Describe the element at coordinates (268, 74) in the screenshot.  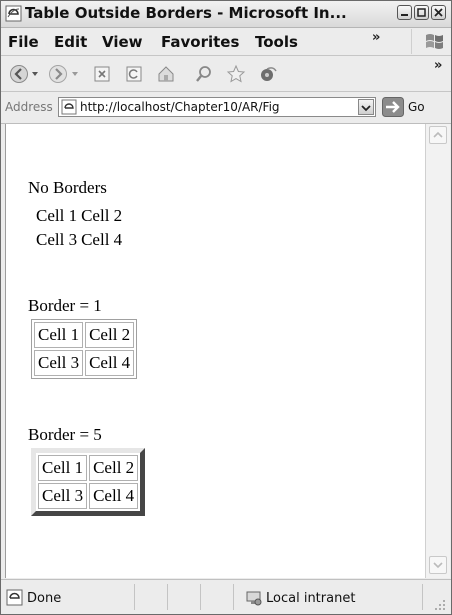
I see `media-icon` at that location.